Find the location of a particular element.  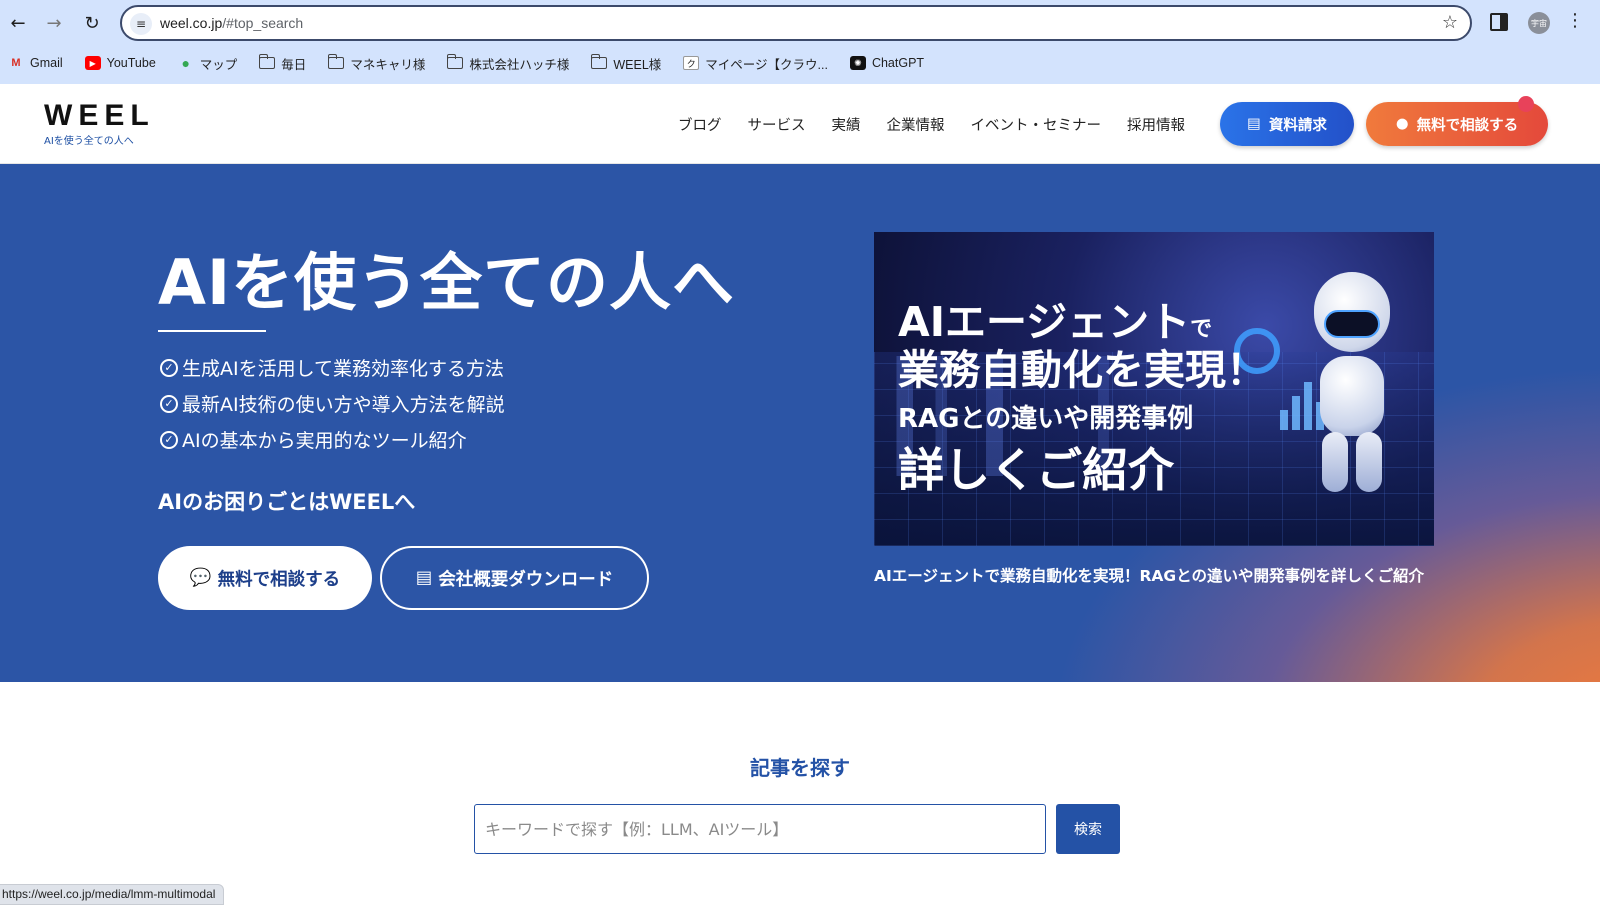

feature-item: ✓ 生成AIを活用して業務効率化する方法 is located at coordinates (332, 367).